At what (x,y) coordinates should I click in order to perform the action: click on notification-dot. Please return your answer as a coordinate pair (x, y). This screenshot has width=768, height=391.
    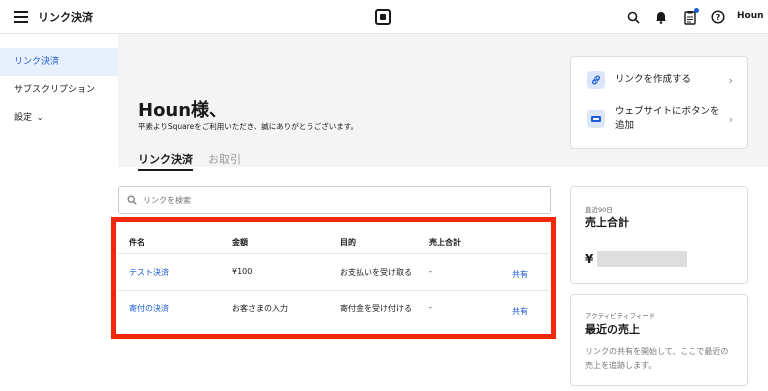
    Looking at the image, I should click on (696, 10).